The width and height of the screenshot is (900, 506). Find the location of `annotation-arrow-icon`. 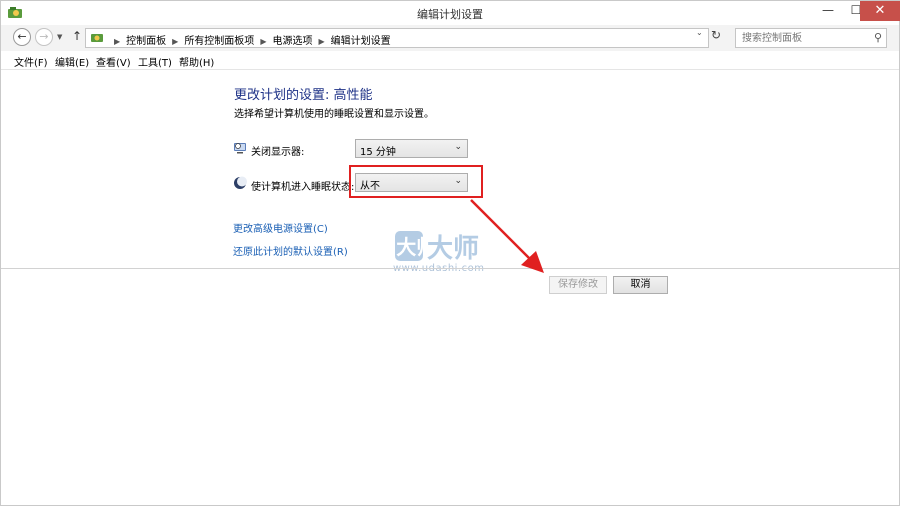

annotation-arrow-icon is located at coordinates (507, 236).